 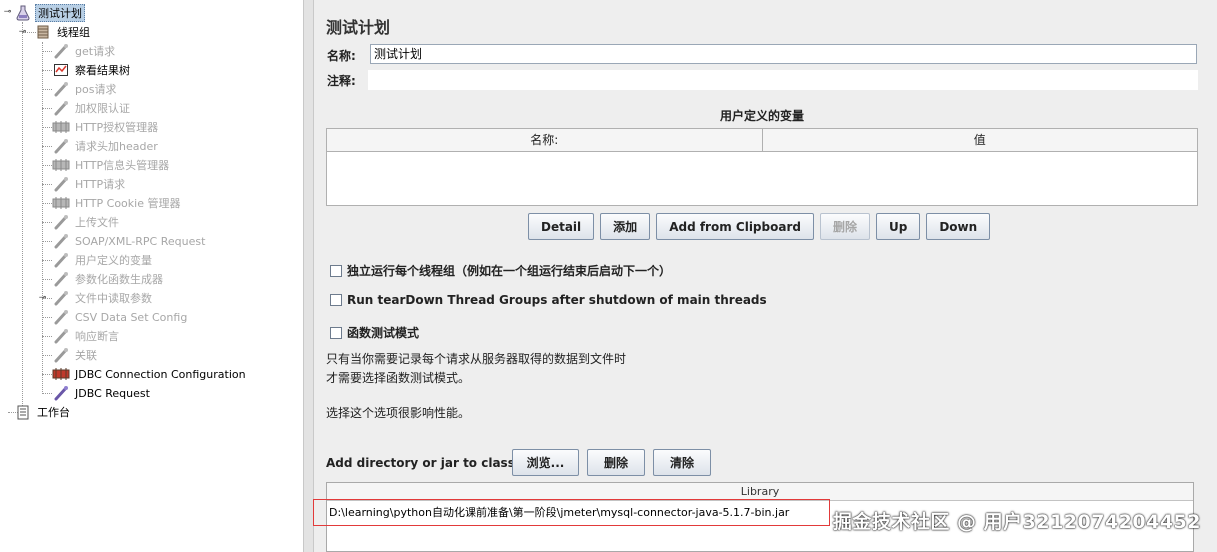 I want to click on tree-node-label: JDBC Request, so click(x=112, y=393).